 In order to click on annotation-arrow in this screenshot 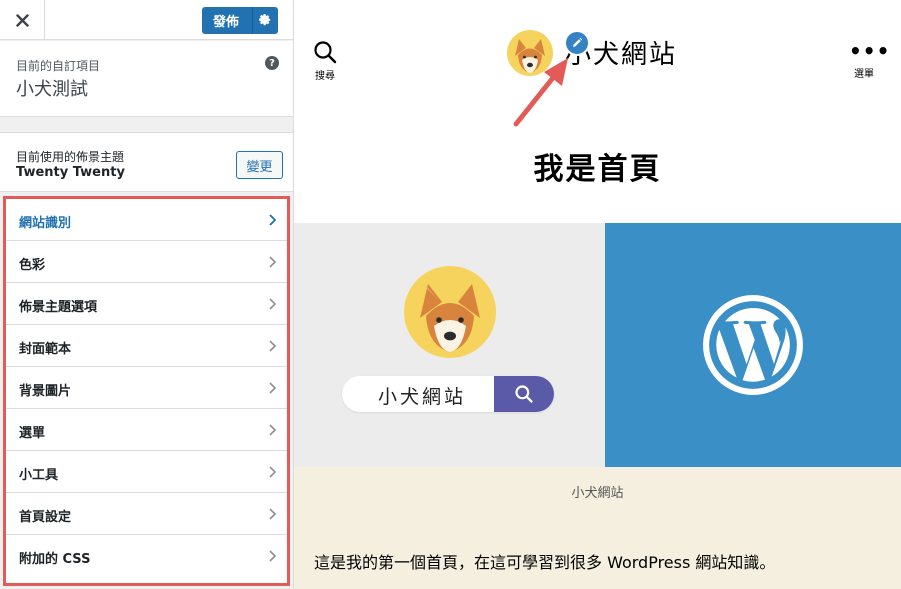, I will do `click(540, 92)`.